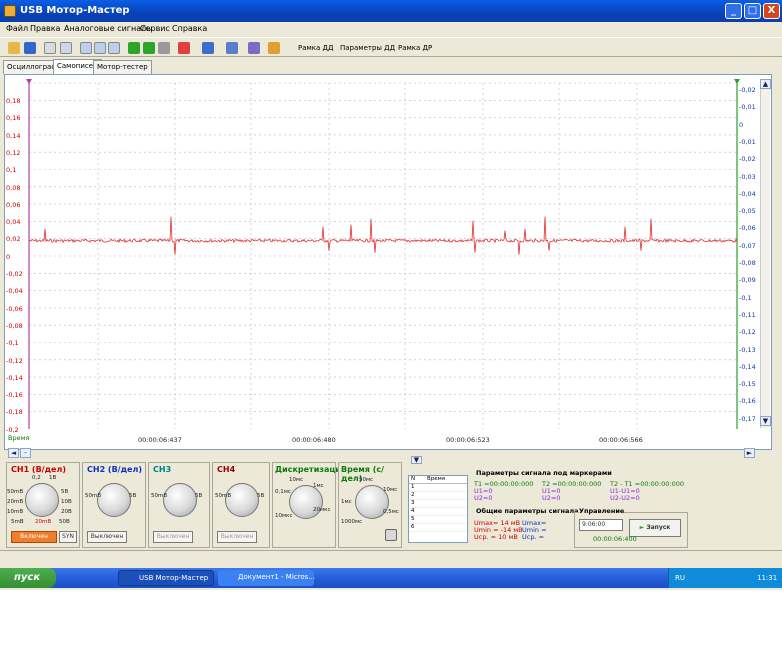  I want to click on scroll-down-icon: ▼, so click(765, 421).